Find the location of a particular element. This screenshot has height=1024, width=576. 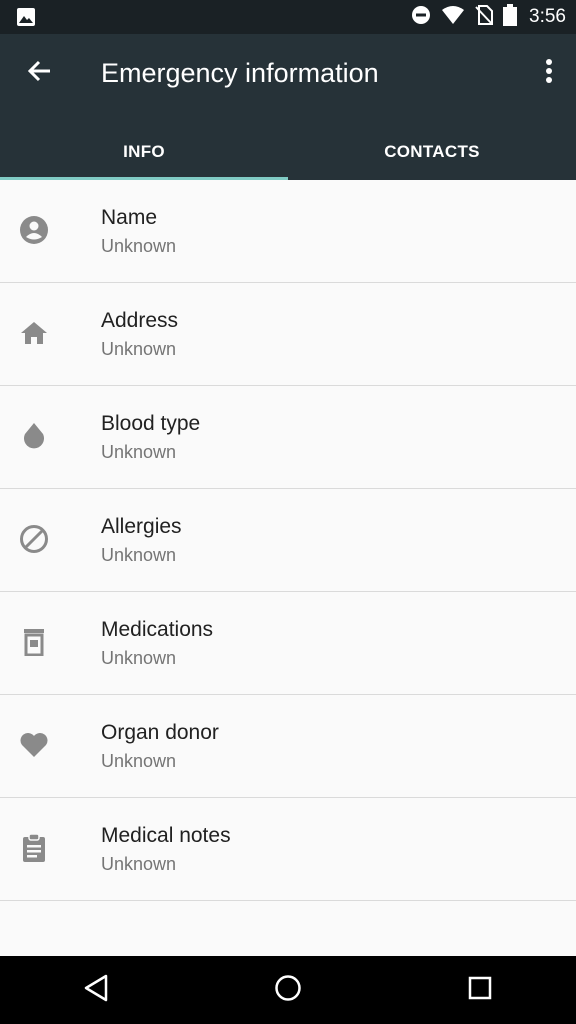

item-label: Organ donor is located at coordinates (160, 732).